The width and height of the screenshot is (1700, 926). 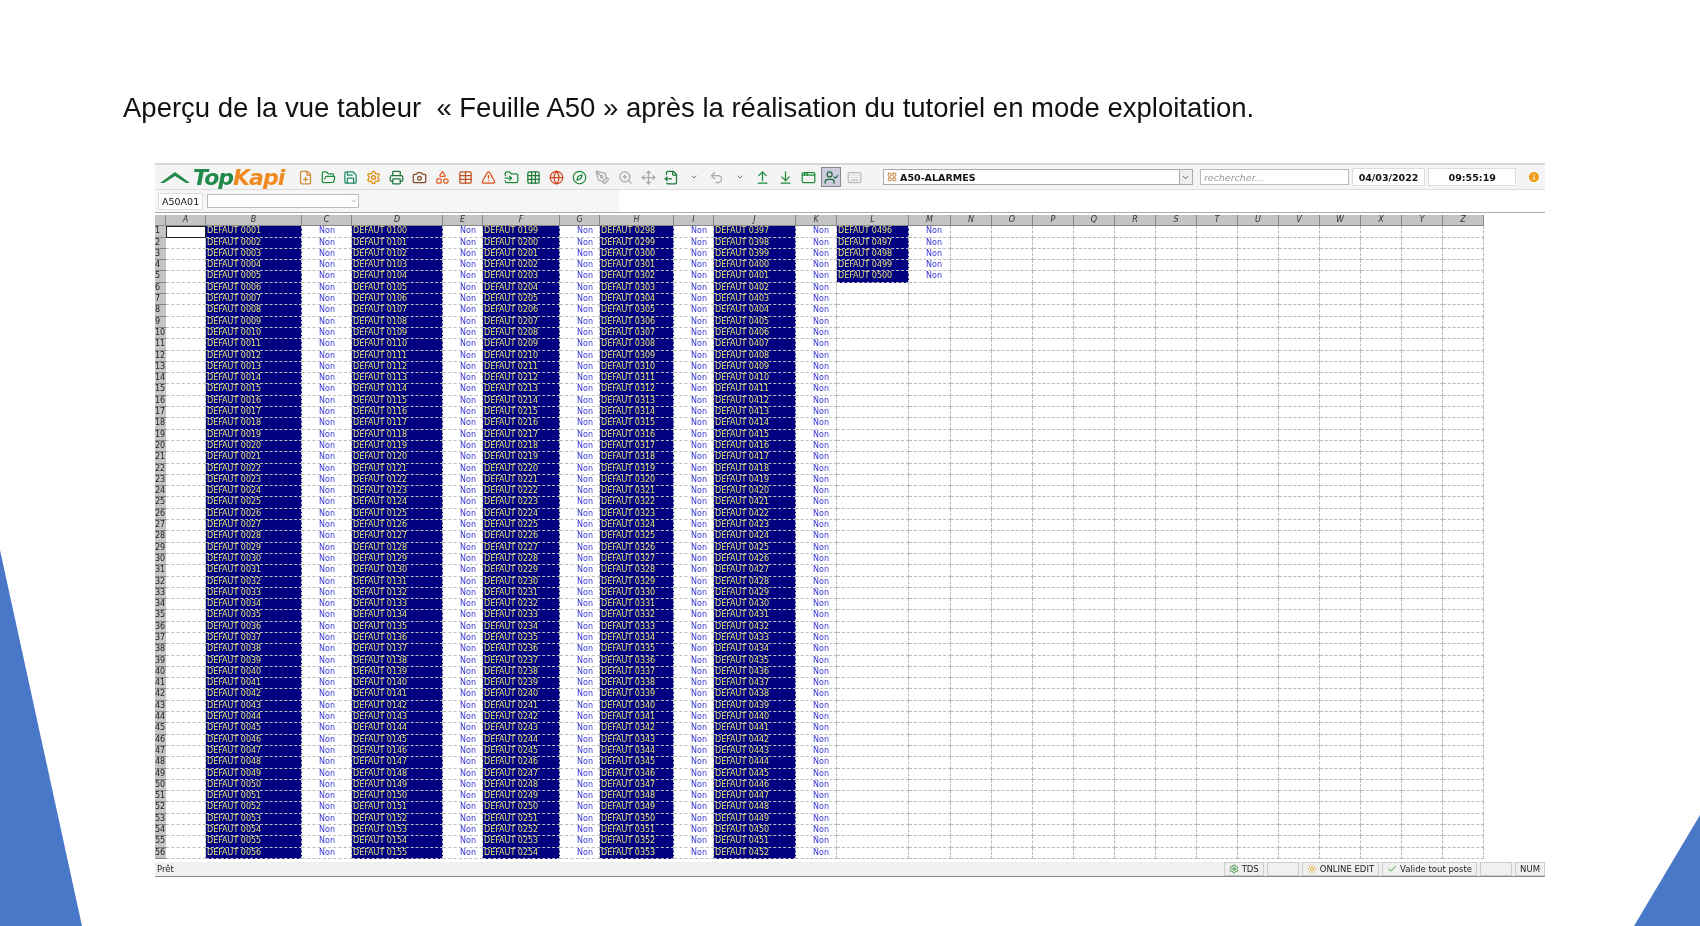 I want to click on slide-caption: Aperçu de la vue tableur « Feuille A50 » après la réalisation du tutoriel en mode exploitation., so click(x=689, y=108).